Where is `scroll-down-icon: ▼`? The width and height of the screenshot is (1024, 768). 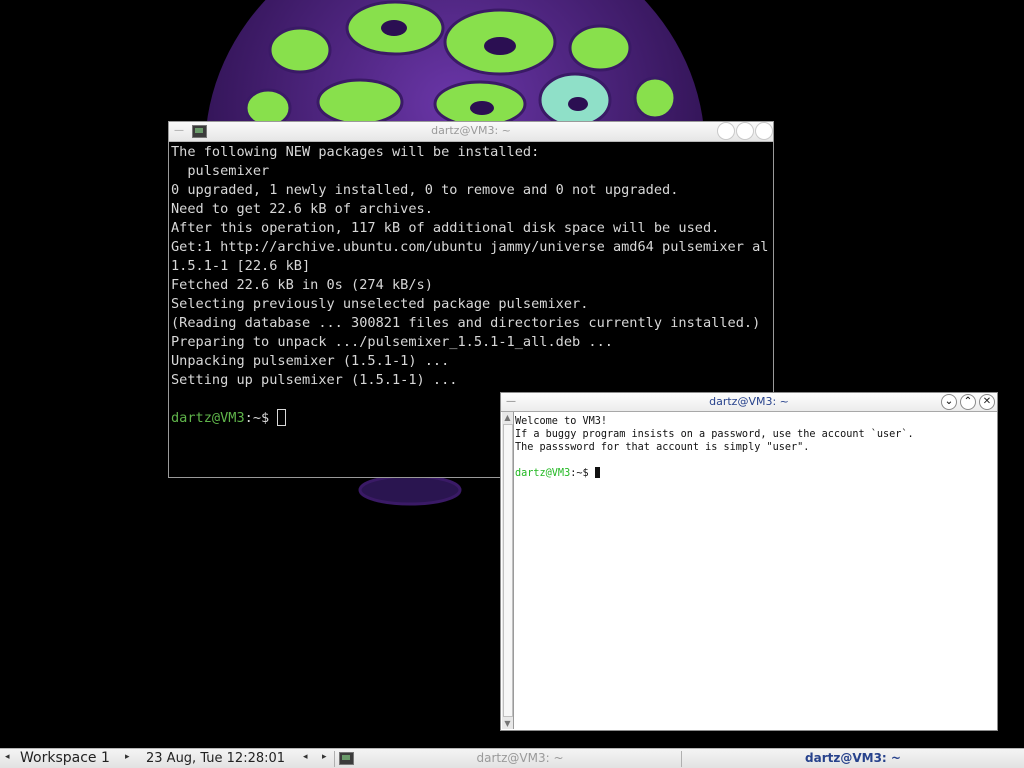 scroll-down-icon: ▼ is located at coordinates (507, 723).